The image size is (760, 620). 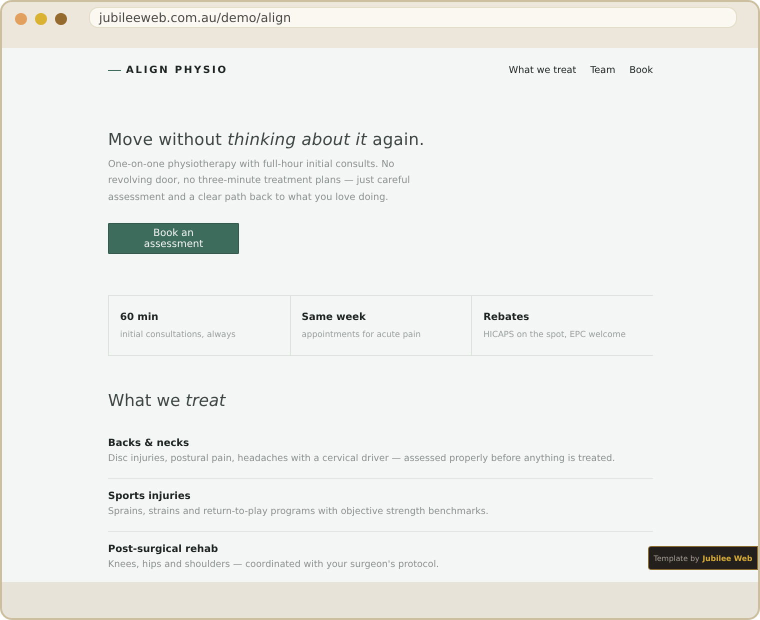 I want to click on stat-value: Same week, so click(x=334, y=318).